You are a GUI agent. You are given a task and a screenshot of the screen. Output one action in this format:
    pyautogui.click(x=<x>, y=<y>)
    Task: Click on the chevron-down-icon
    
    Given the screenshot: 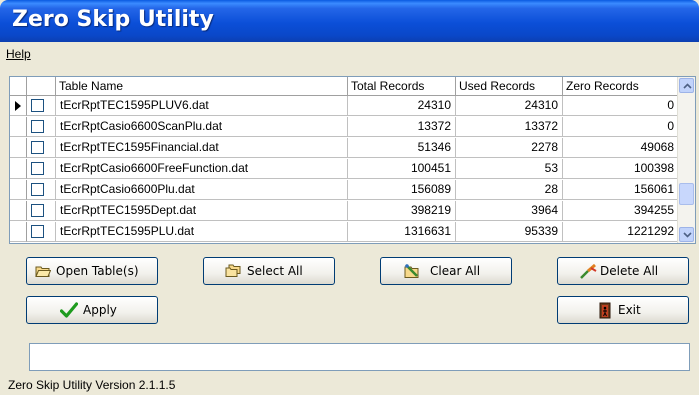 What is the action you would take?
    pyautogui.click(x=687, y=235)
    